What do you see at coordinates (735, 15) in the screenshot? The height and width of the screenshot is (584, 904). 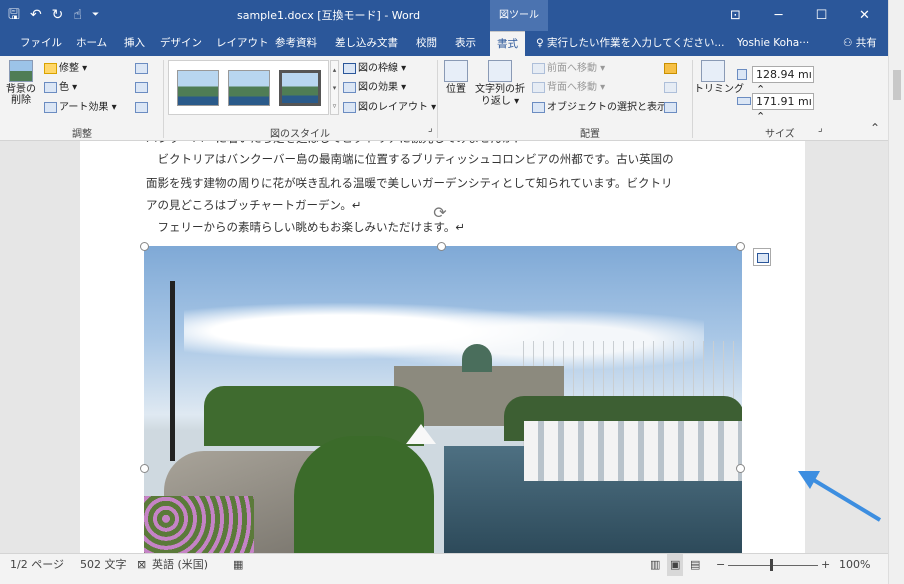 I see `ribbon-display-options-icon: ⊡` at bounding box center [735, 15].